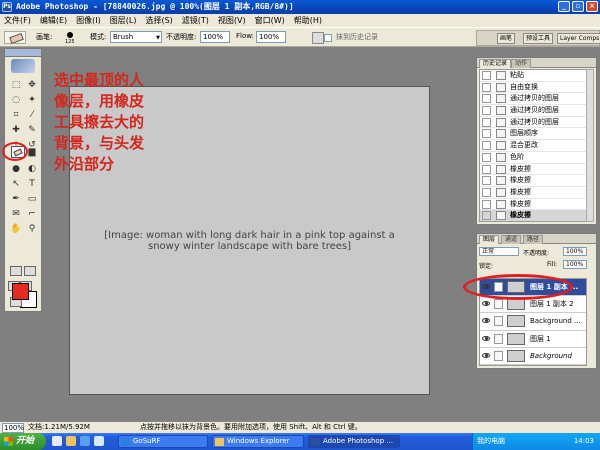 The image size is (600, 450). Describe the element at coordinates (123, 20) in the screenshot. I see `menu-layer: 图层(L)` at that location.